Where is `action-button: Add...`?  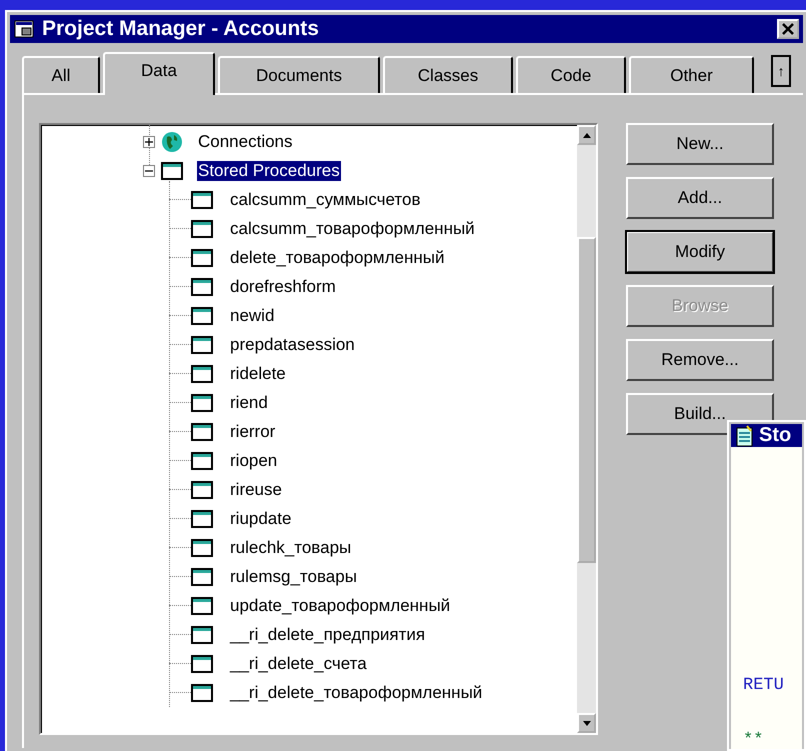
action-button: Add... is located at coordinates (700, 198).